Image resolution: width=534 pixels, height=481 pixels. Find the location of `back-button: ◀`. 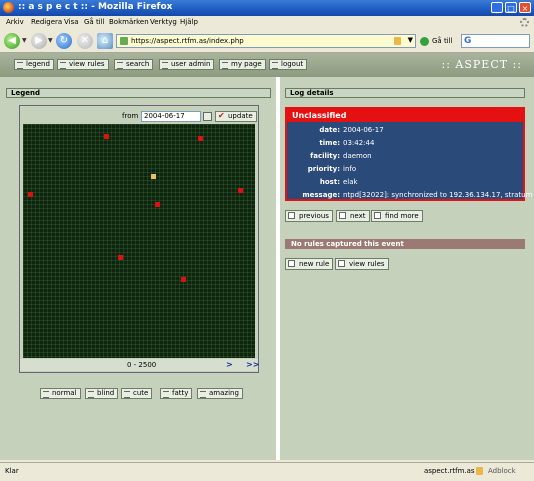

back-button: ◀ is located at coordinates (12, 41).